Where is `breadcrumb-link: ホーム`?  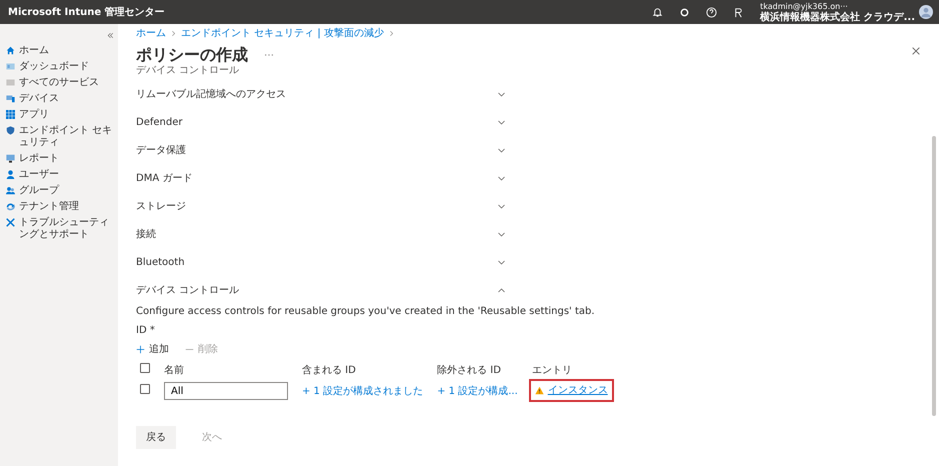
breadcrumb-link: ホーム is located at coordinates (151, 33).